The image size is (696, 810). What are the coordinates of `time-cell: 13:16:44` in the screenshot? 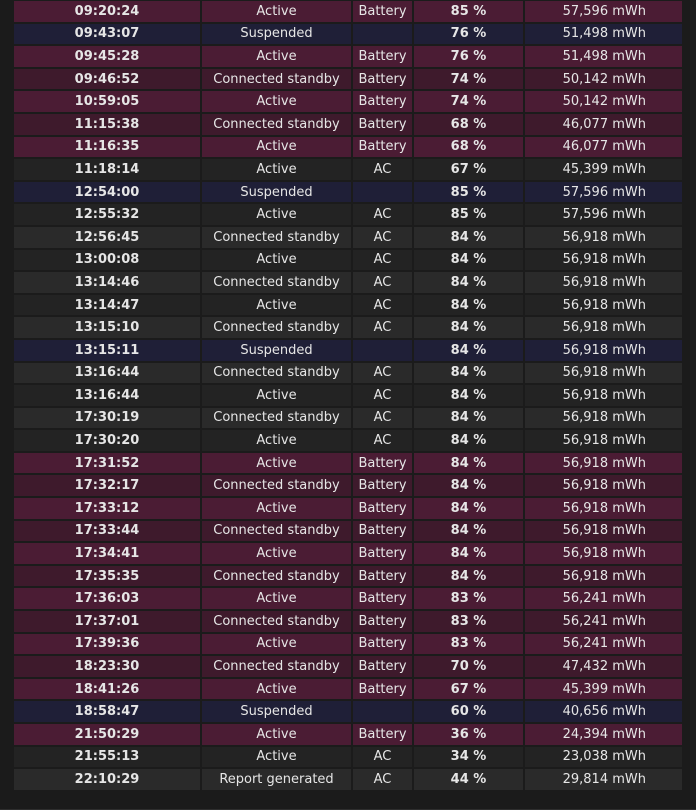 It's located at (107, 395).